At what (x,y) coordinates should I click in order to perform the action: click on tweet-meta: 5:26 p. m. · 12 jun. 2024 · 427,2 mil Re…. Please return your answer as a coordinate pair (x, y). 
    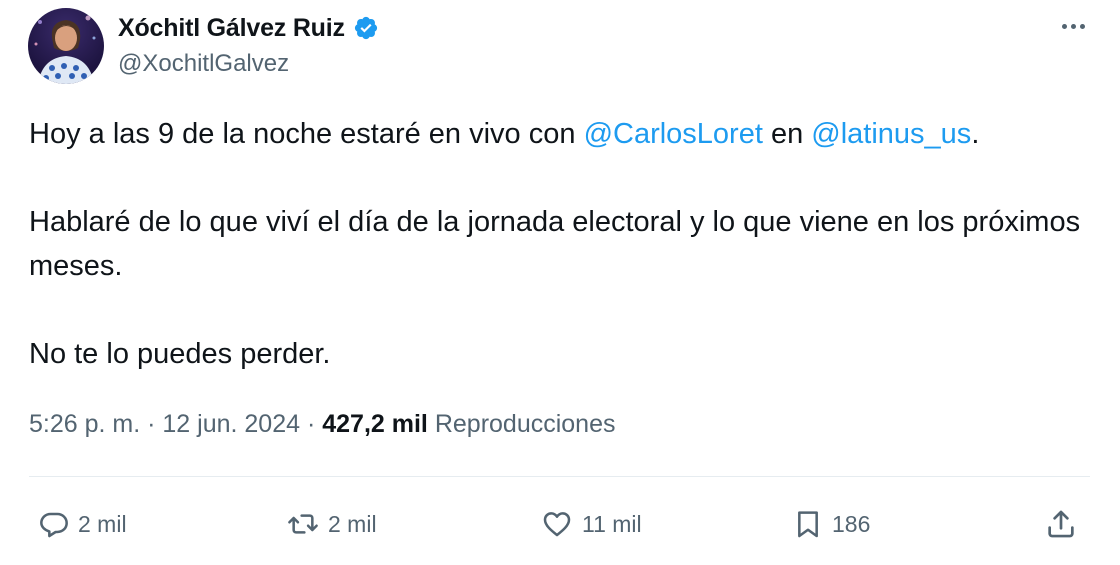
    Looking at the image, I should click on (322, 424).